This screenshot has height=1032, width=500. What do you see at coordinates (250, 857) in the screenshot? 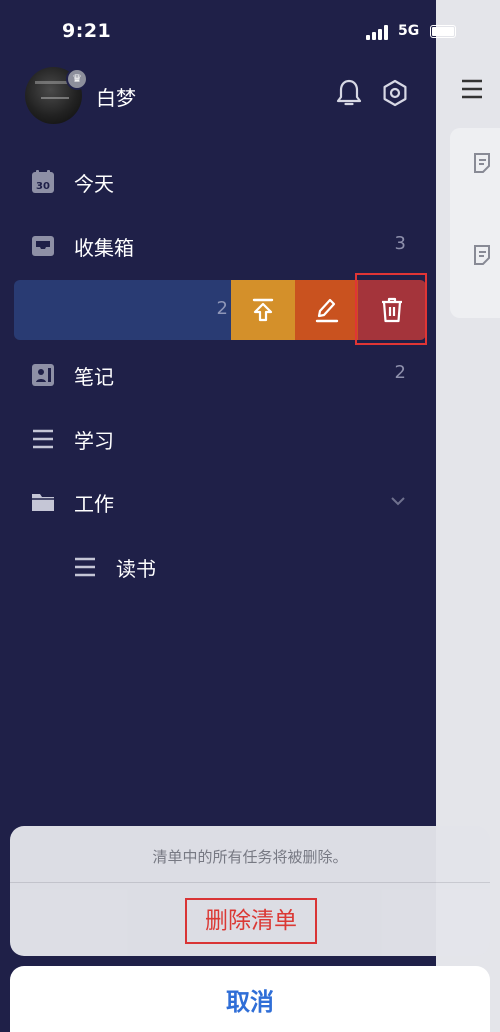
I see `action-sheet-message: 清单中的所有任务将被删除。` at bounding box center [250, 857].